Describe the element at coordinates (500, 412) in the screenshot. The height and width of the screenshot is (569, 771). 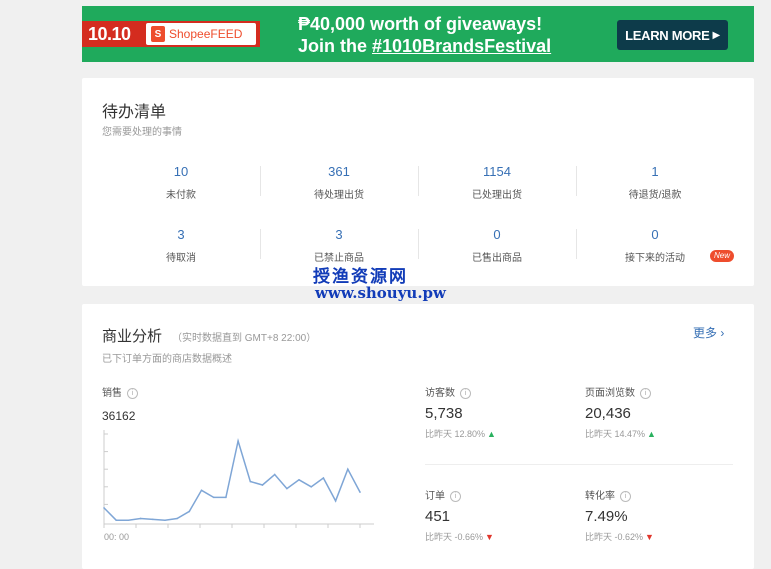
I see `metric-visitors: 访客数 i 5,738 比昨天 12.80% ▲` at that location.